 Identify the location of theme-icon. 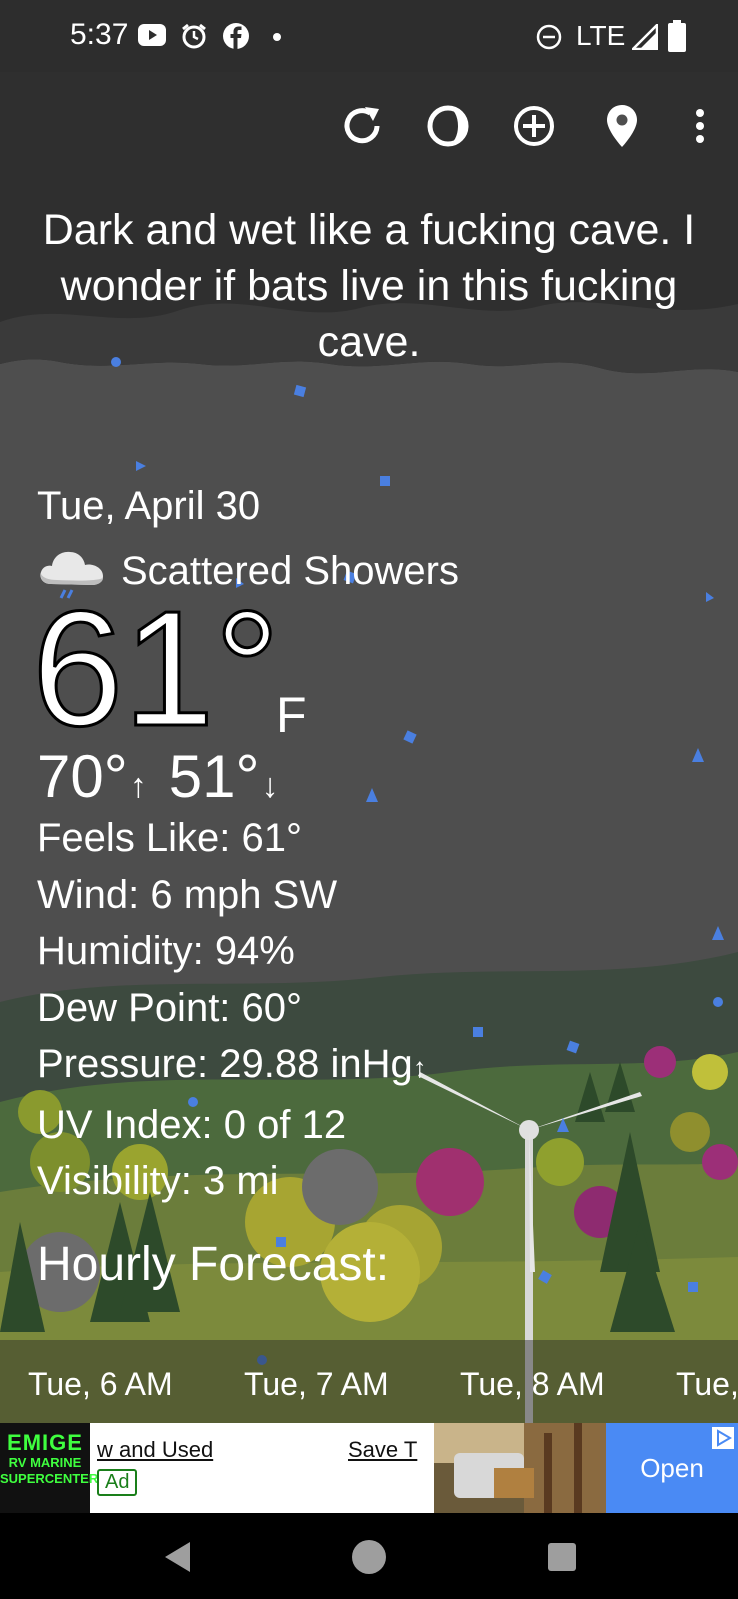
(448, 126).